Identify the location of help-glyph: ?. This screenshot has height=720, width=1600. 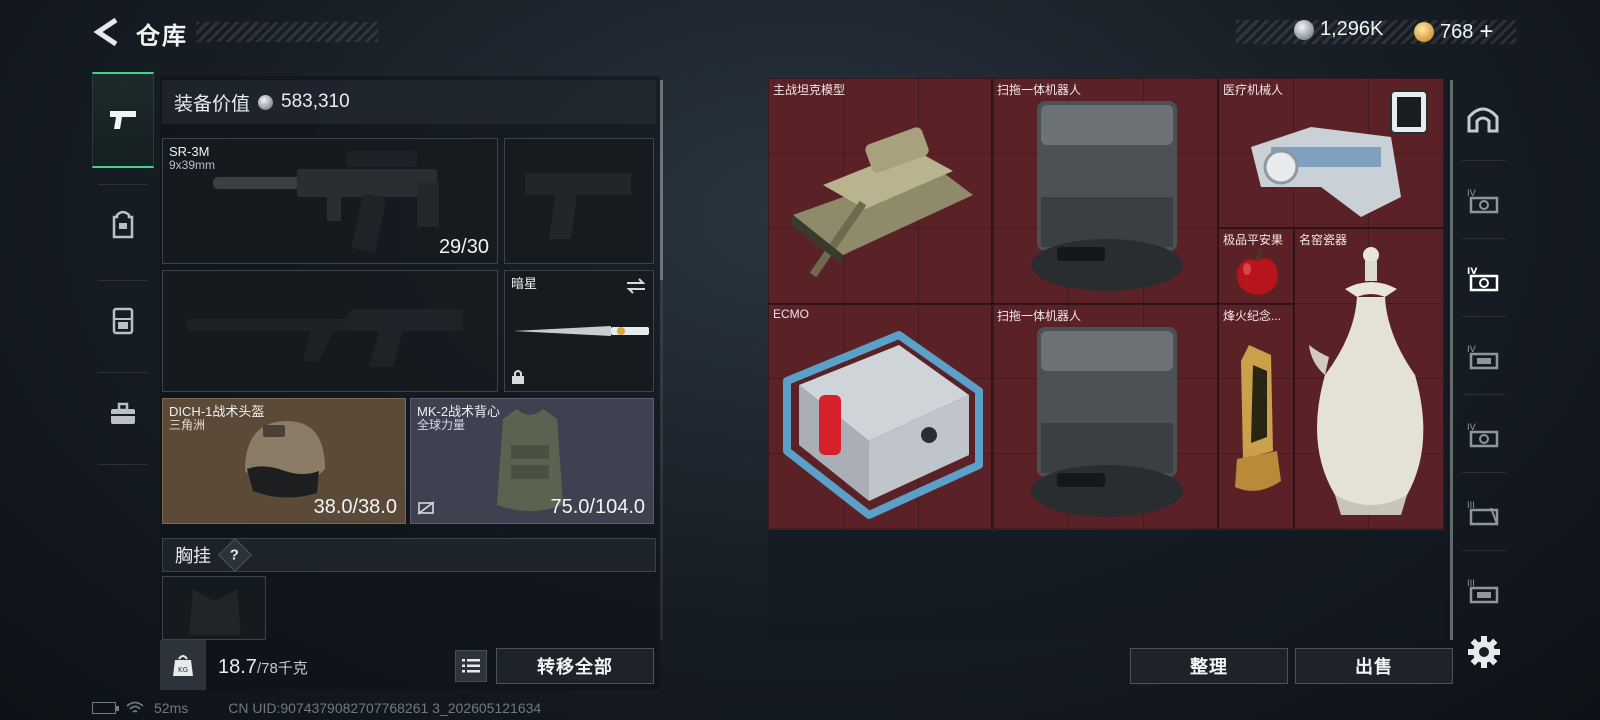
(235, 555).